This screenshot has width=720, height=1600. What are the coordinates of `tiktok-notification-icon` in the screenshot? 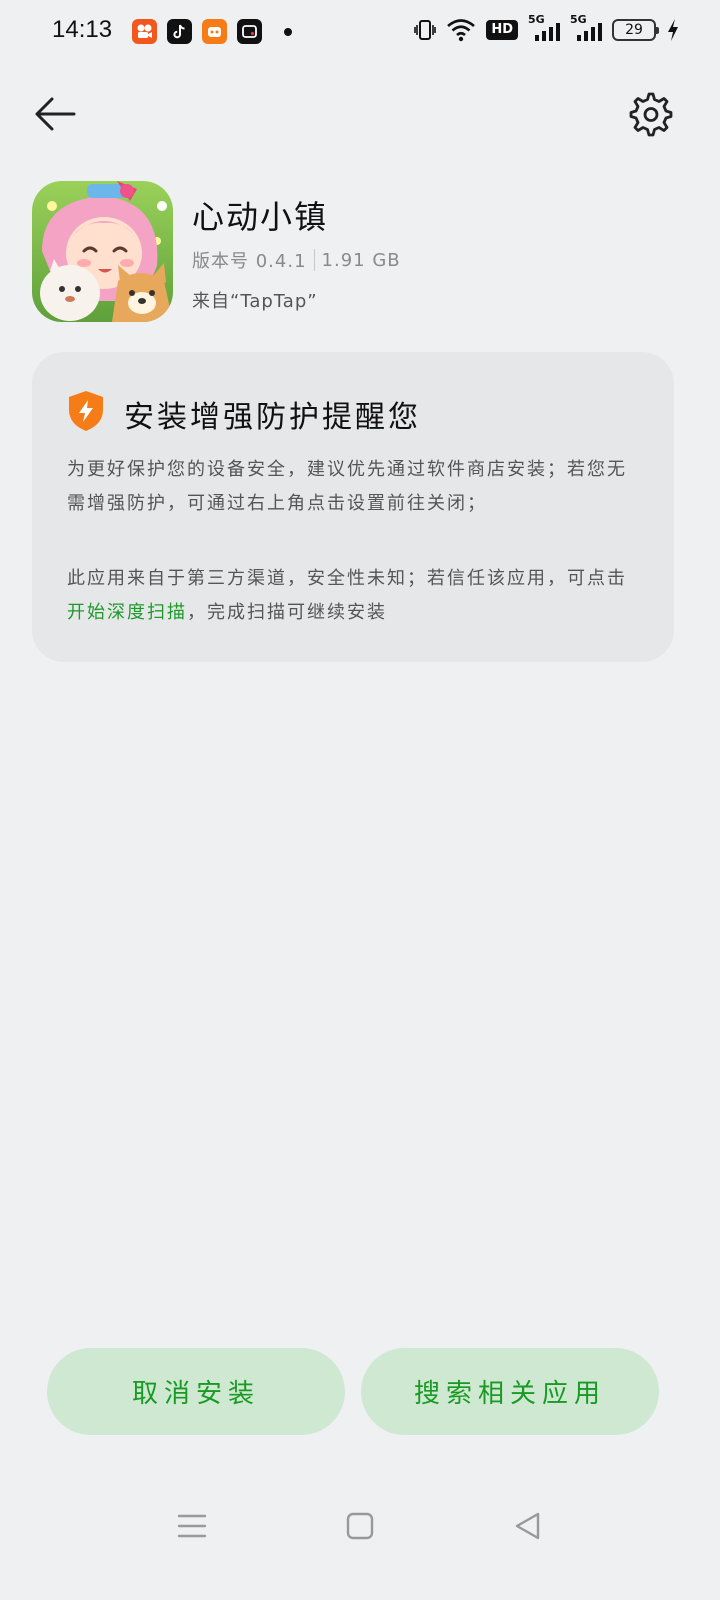 It's located at (179, 31).